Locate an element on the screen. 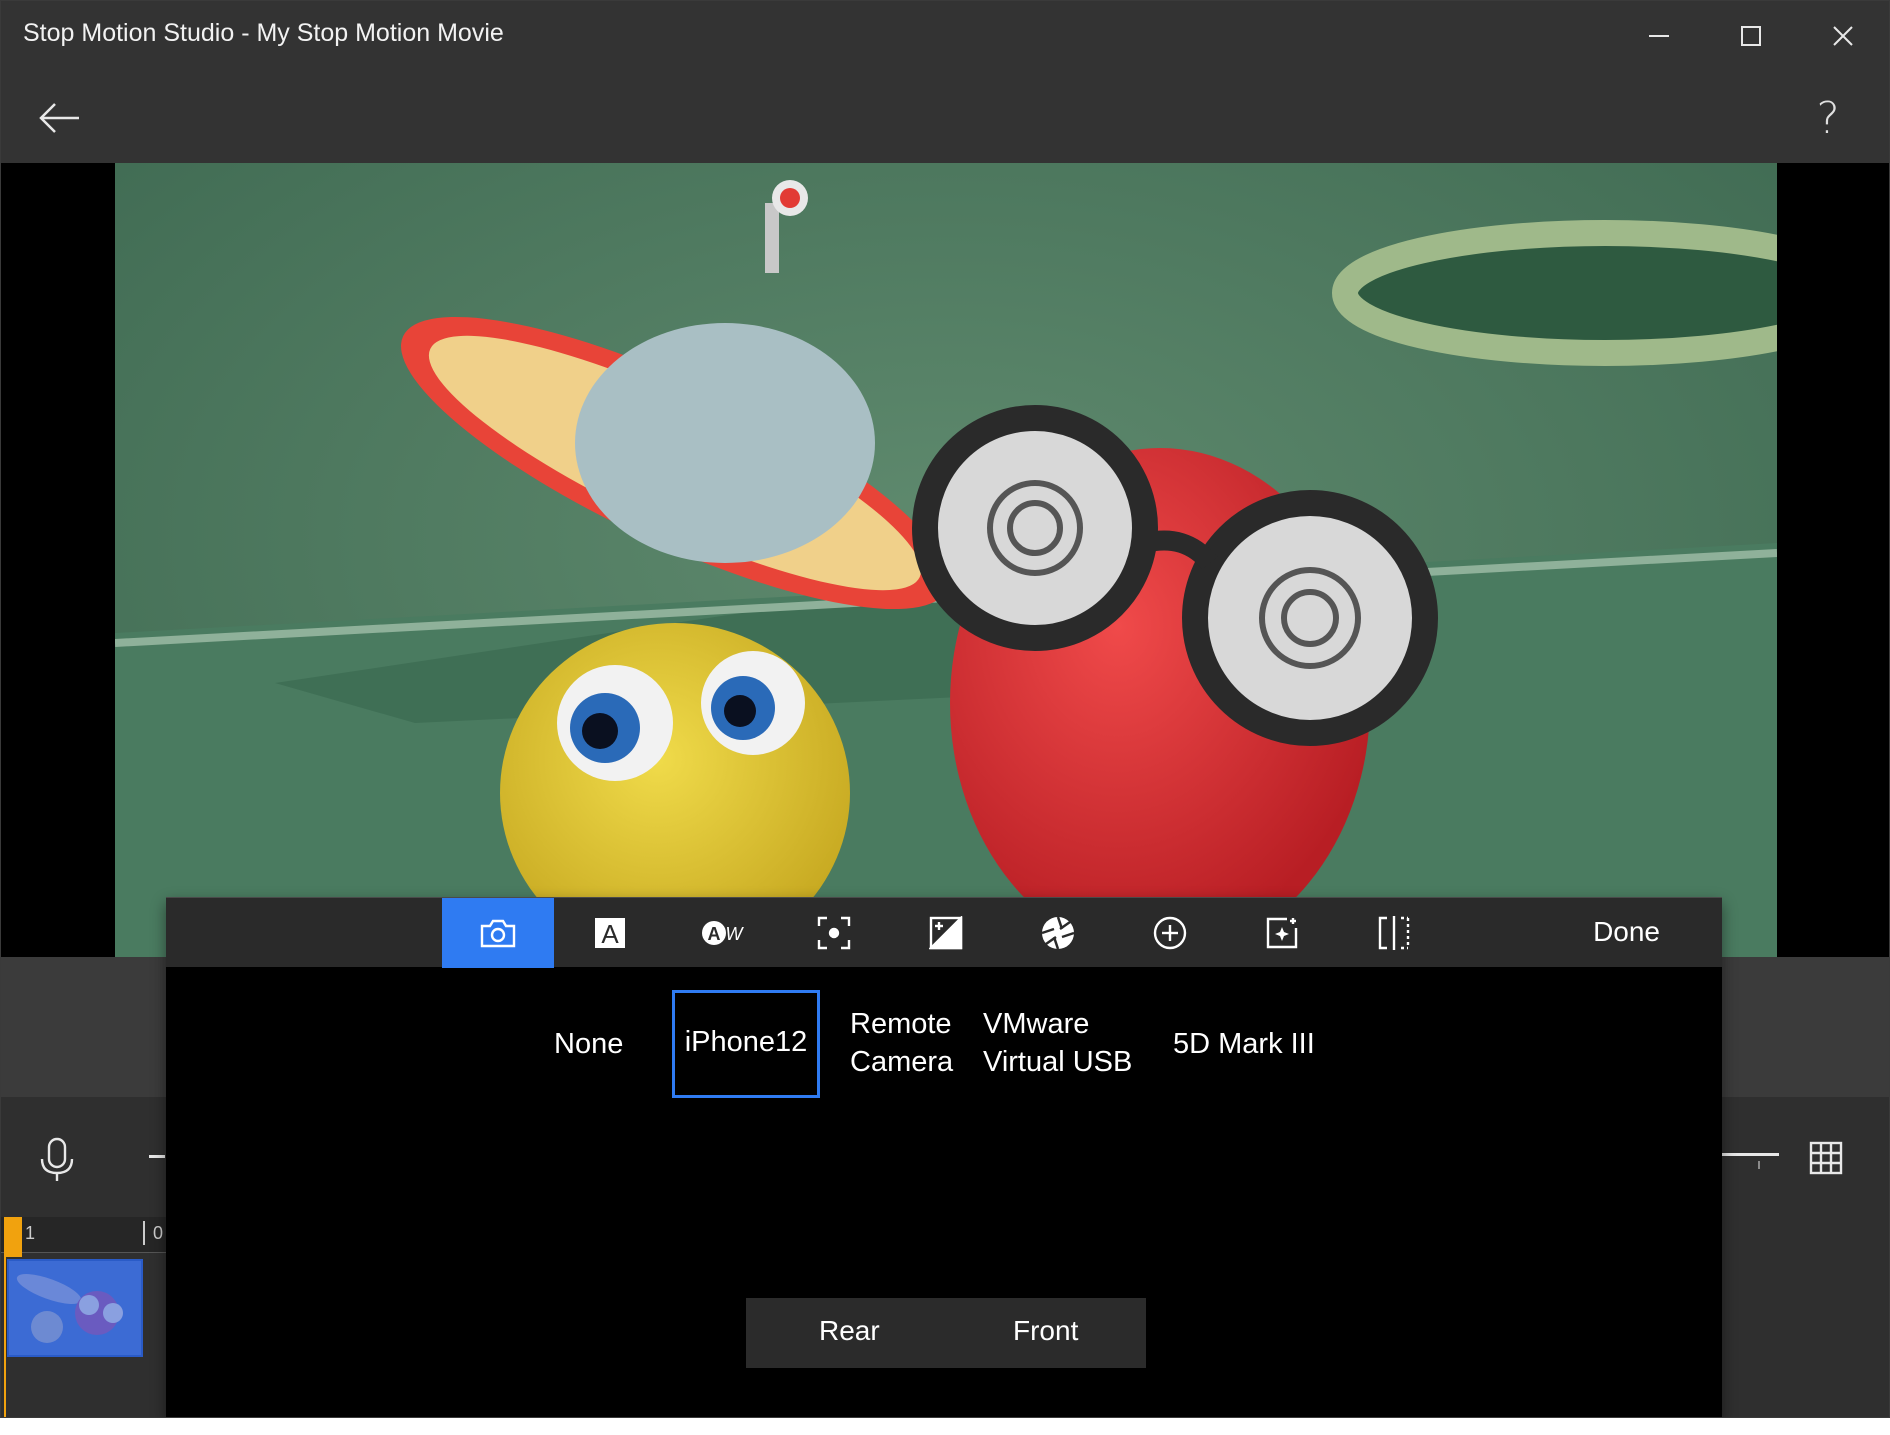 Image resolution: width=1890 pixels, height=1435 pixels. grid-icon is located at coordinates (1826, 1158).